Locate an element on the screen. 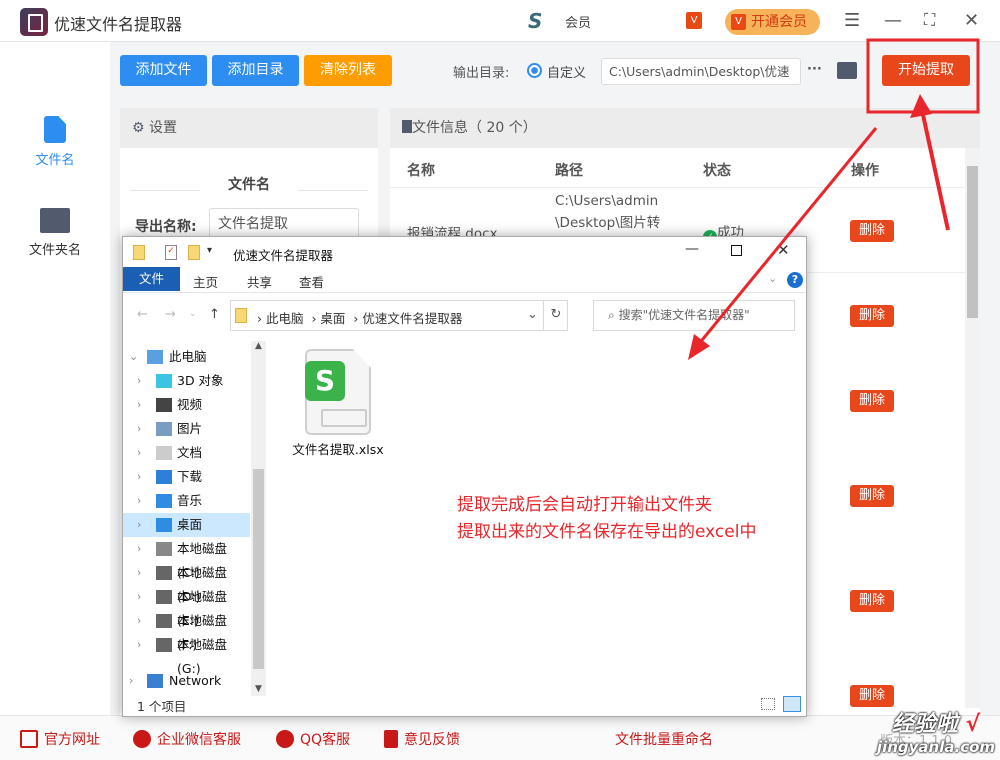 This screenshot has height=760, width=1000. watermark-logo: 经验啦 √ jingyanla.com is located at coordinates (936, 734).